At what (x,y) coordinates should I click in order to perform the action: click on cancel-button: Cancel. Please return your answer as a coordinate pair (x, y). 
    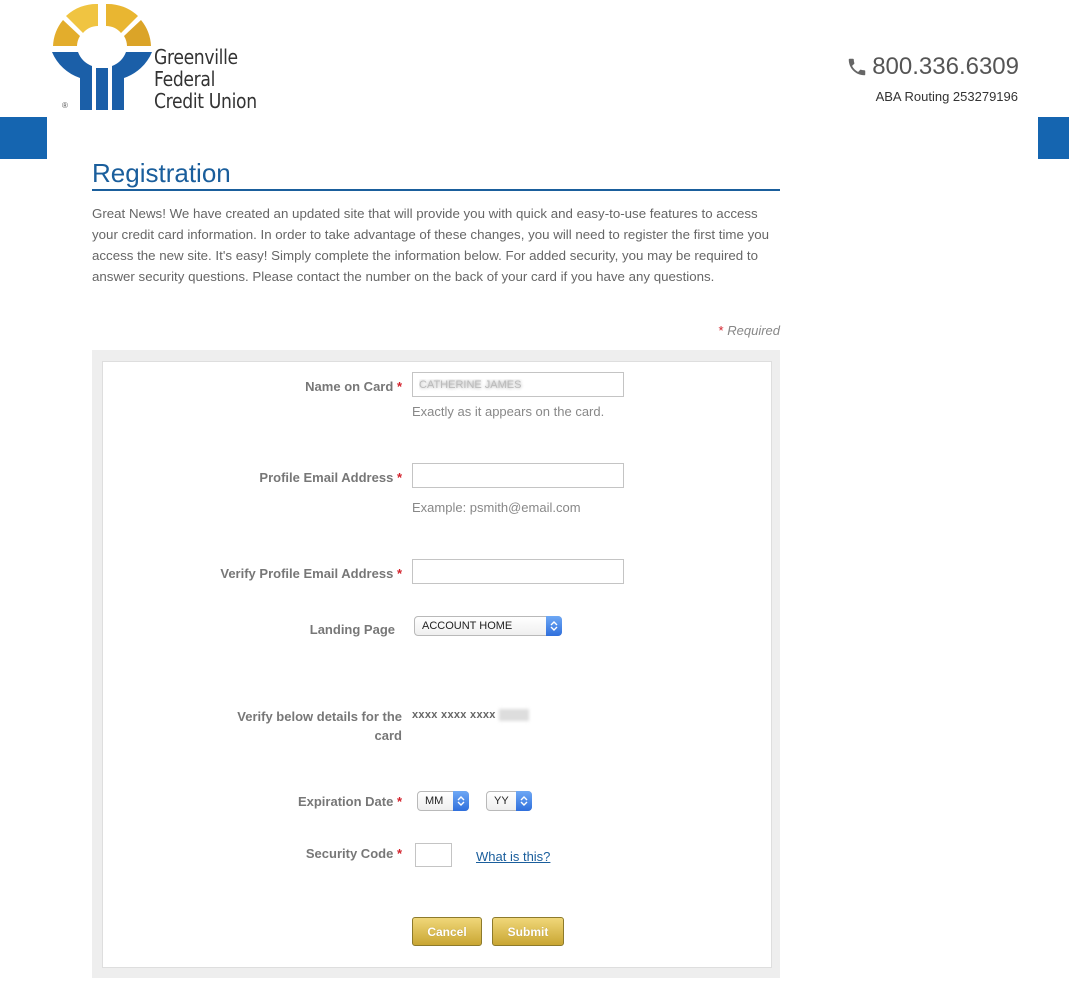
    Looking at the image, I should click on (447, 931).